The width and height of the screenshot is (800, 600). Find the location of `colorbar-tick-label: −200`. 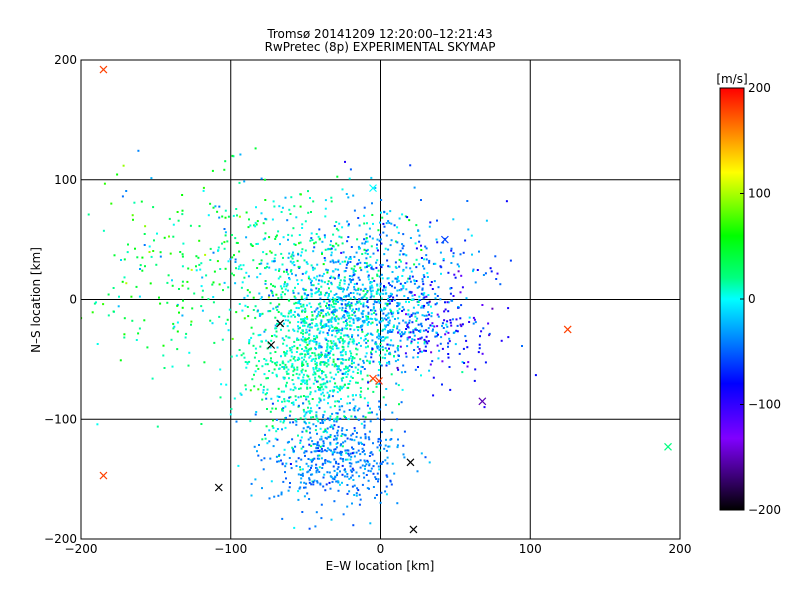

colorbar-tick-label: −200 is located at coordinates (764, 510).